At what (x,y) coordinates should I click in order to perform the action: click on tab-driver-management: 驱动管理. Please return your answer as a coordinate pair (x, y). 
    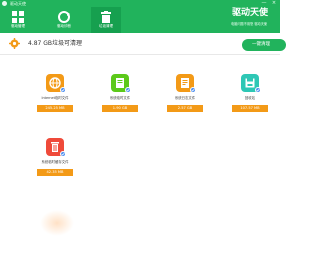
    Looking at the image, I should click on (18, 20).